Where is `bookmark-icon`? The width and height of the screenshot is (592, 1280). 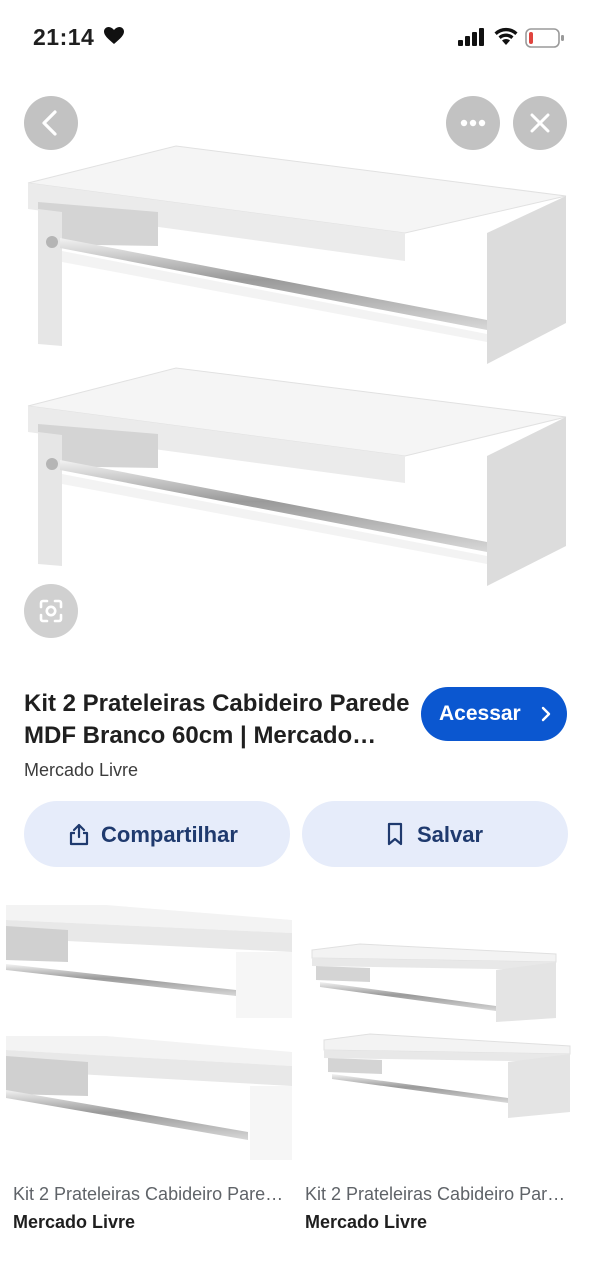 bookmark-icon is located at coordinates (395, 834).